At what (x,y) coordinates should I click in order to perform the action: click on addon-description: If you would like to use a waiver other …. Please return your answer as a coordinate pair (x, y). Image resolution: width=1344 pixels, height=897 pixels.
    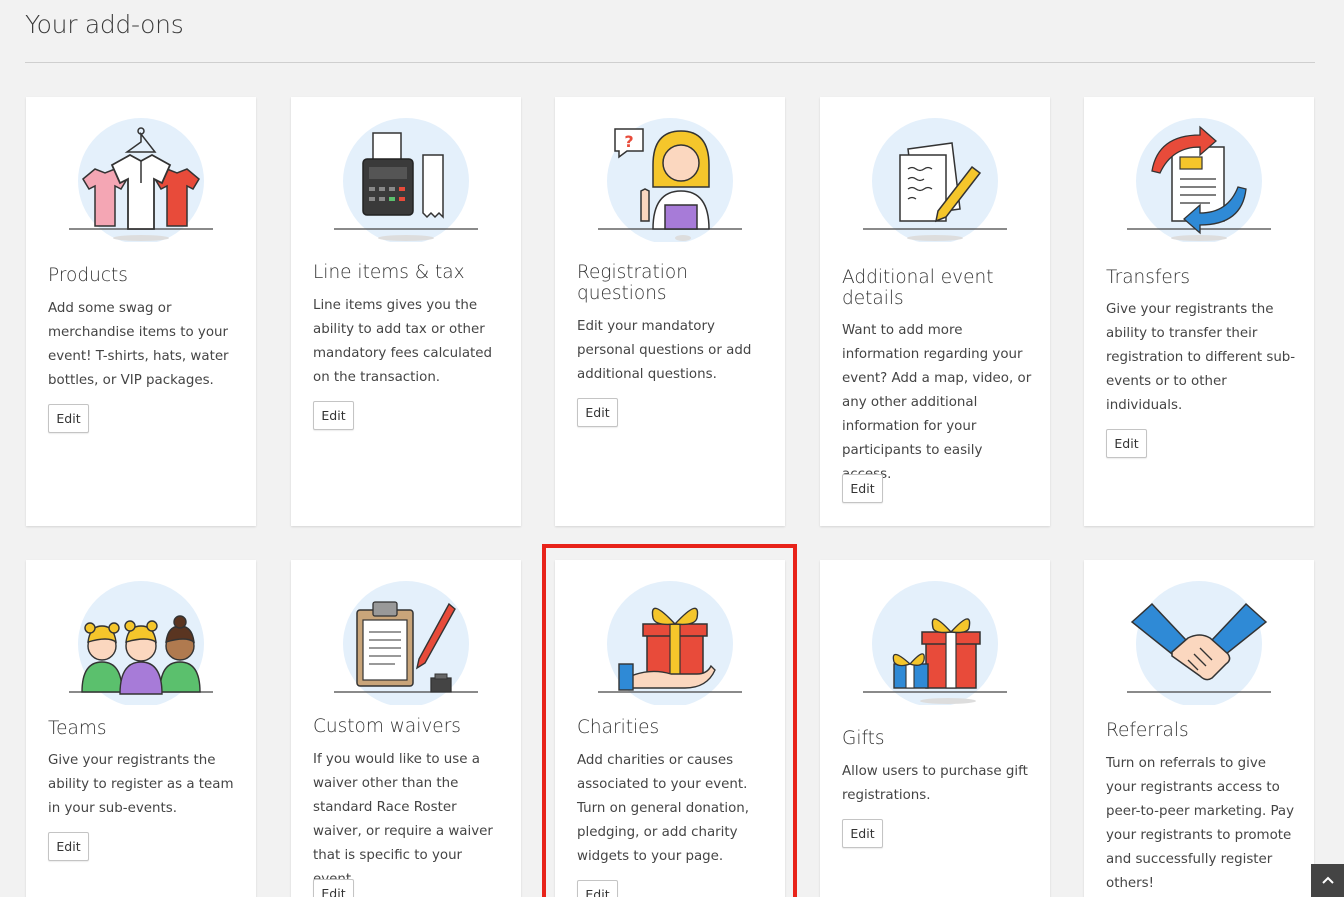
    Looking at the image, I should click on (403, 819).